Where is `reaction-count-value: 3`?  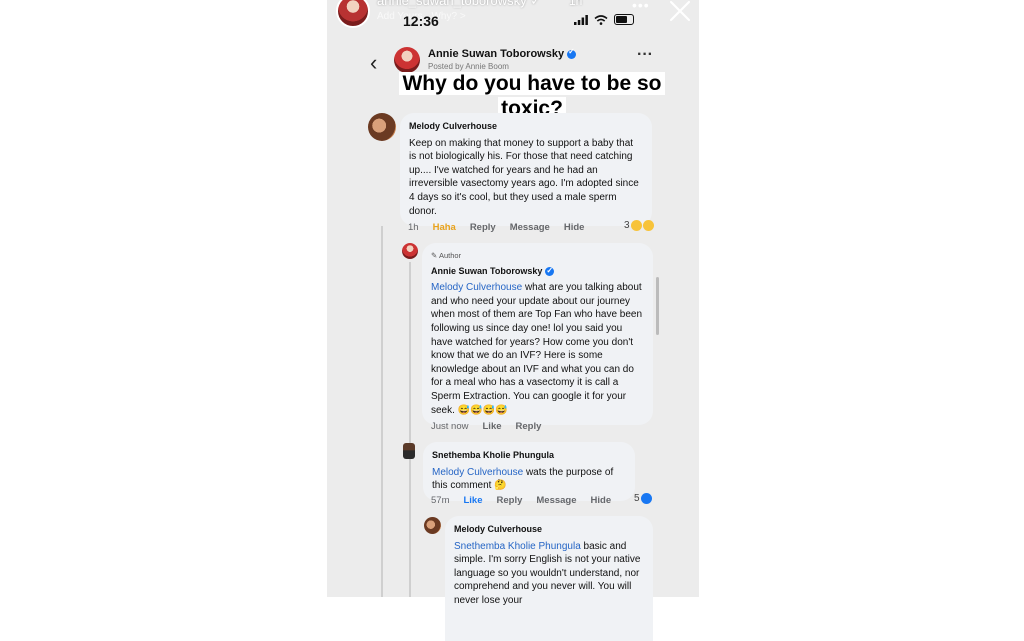 reaction-count-value: 3 is located at coordinates (627, 226).